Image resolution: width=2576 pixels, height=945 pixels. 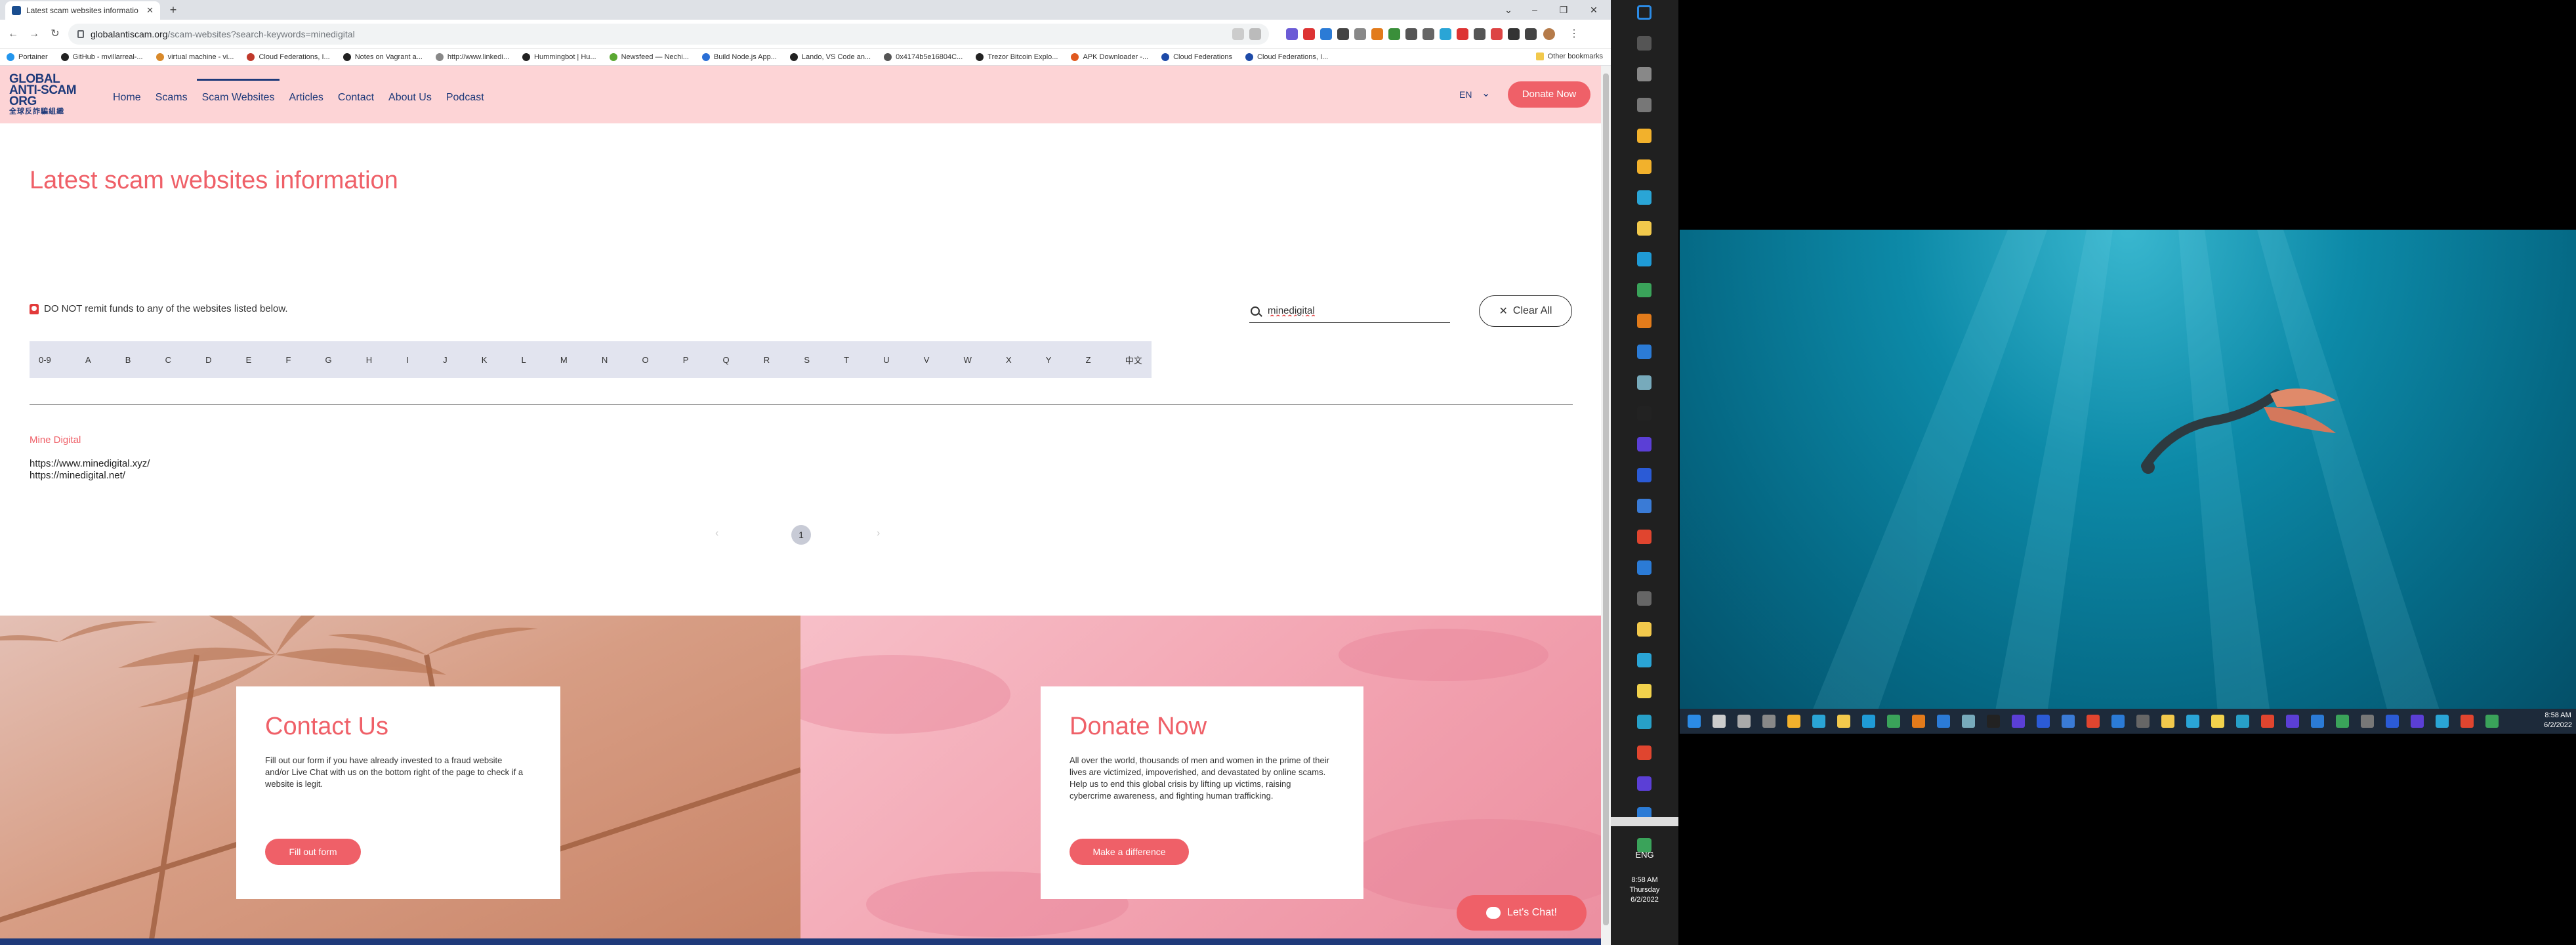 I want to click on site-logo: GLOBAL ANTI-SCAM ORG 全球反詐騙組織, so click(x=51, y=94).